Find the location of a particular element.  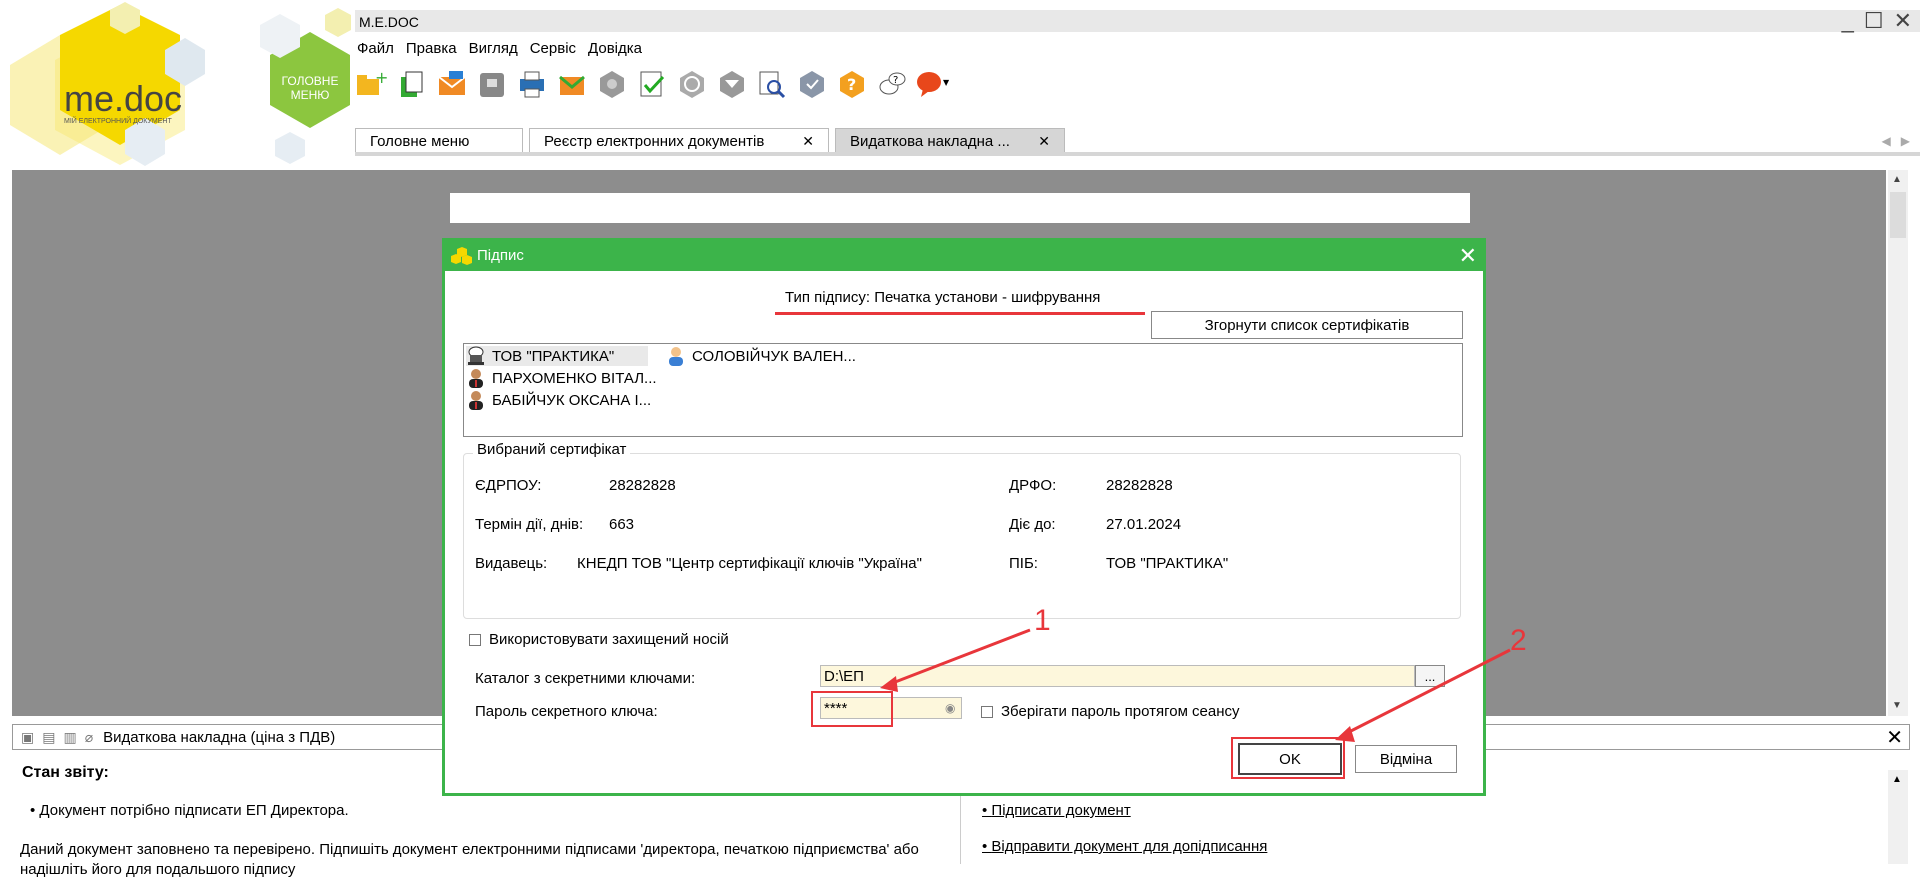

annotation-number-2: 2 is located at coordinates (1518, 640).